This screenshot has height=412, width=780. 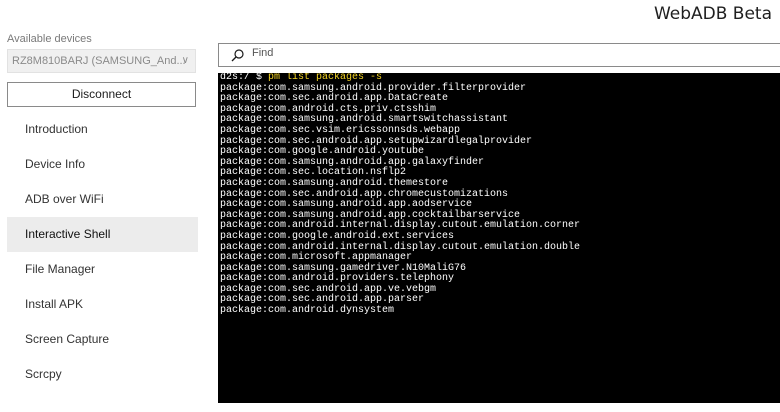 What do you see at coordinates (712, 14) in the screenshot?
I see `app-title: WebADB Beta` at bounding box center [712, 14].